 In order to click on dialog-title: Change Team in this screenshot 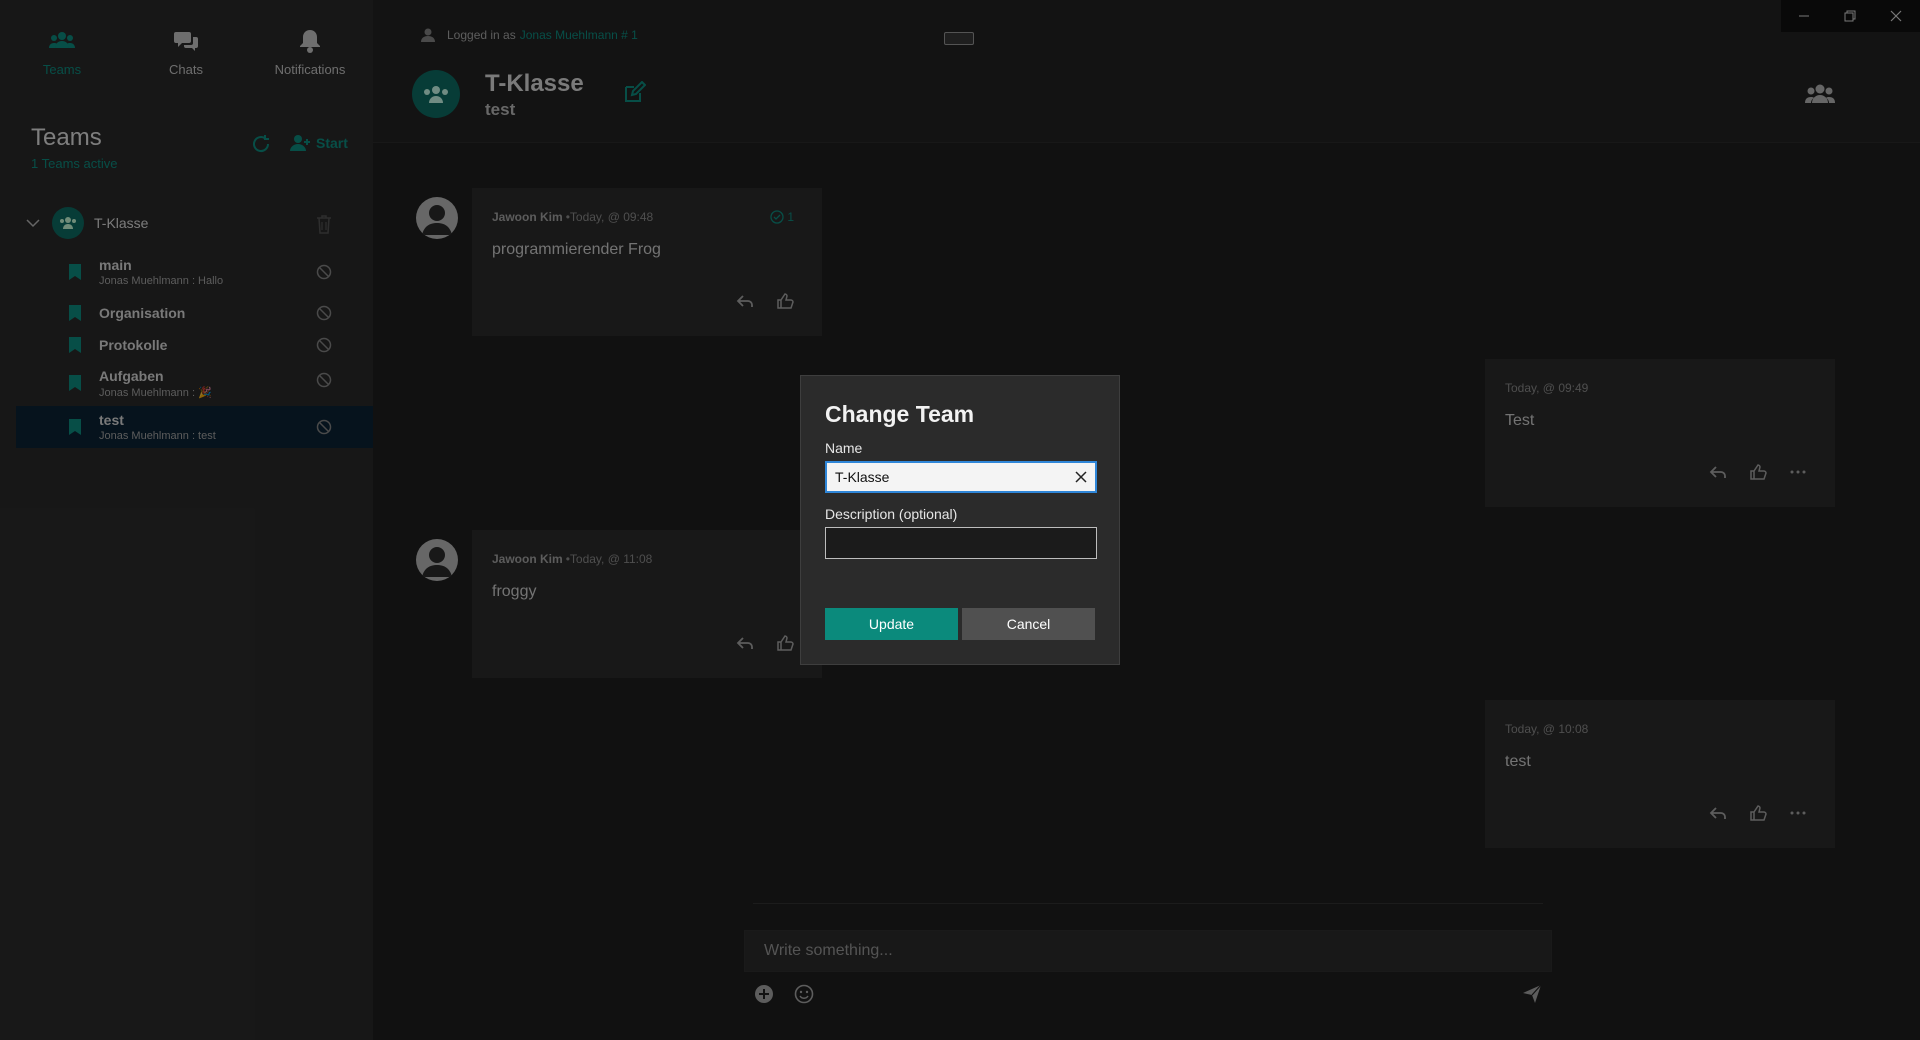, I will do `click(900, 414)`.